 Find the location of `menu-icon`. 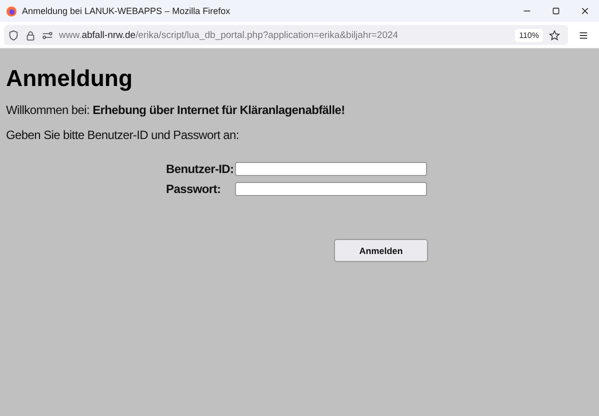

menu-icon is located at coordinates (583, 35).